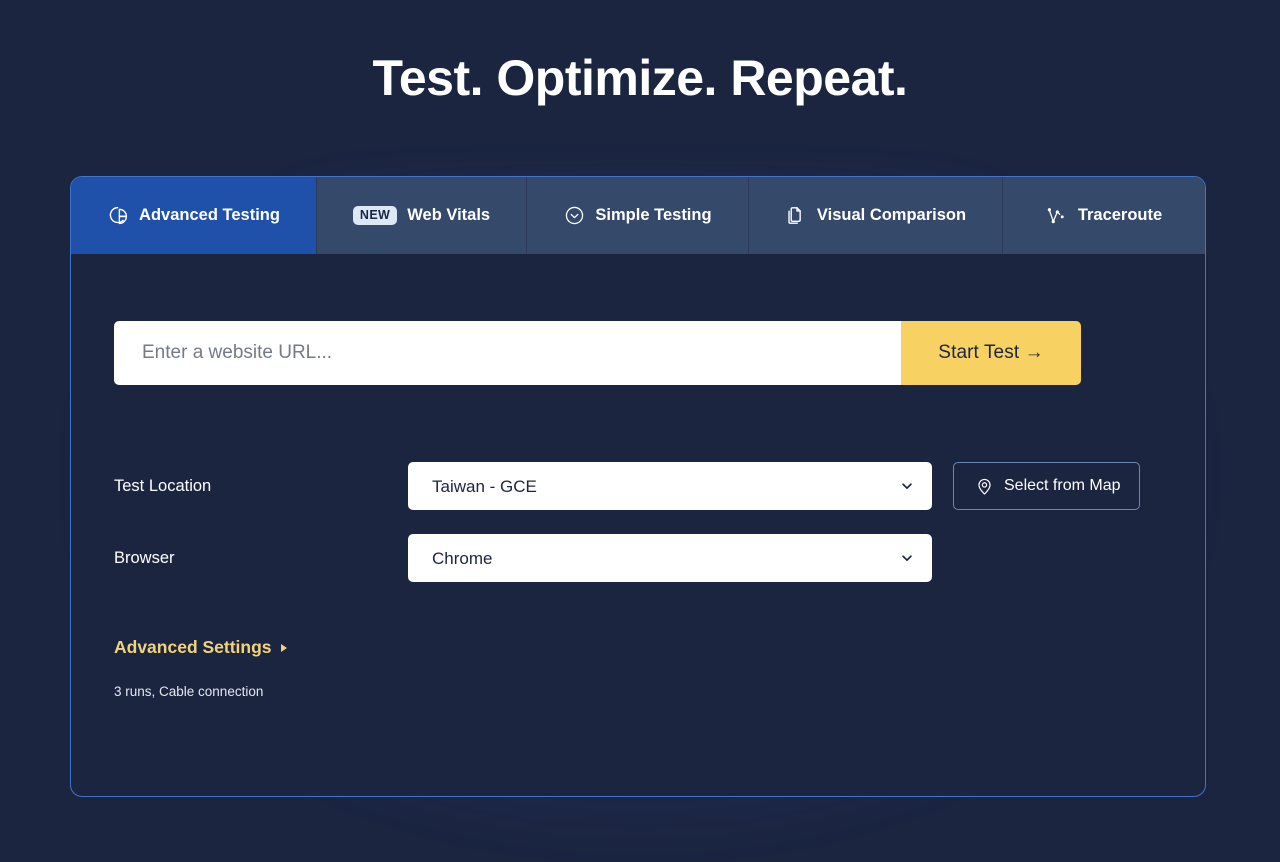 The width and height of the screenshot is (1280, 862). What do you see at coordinates (283, 647) in the screenshot?
I see `chevron-right-icon` at bounding box center [283, 647].